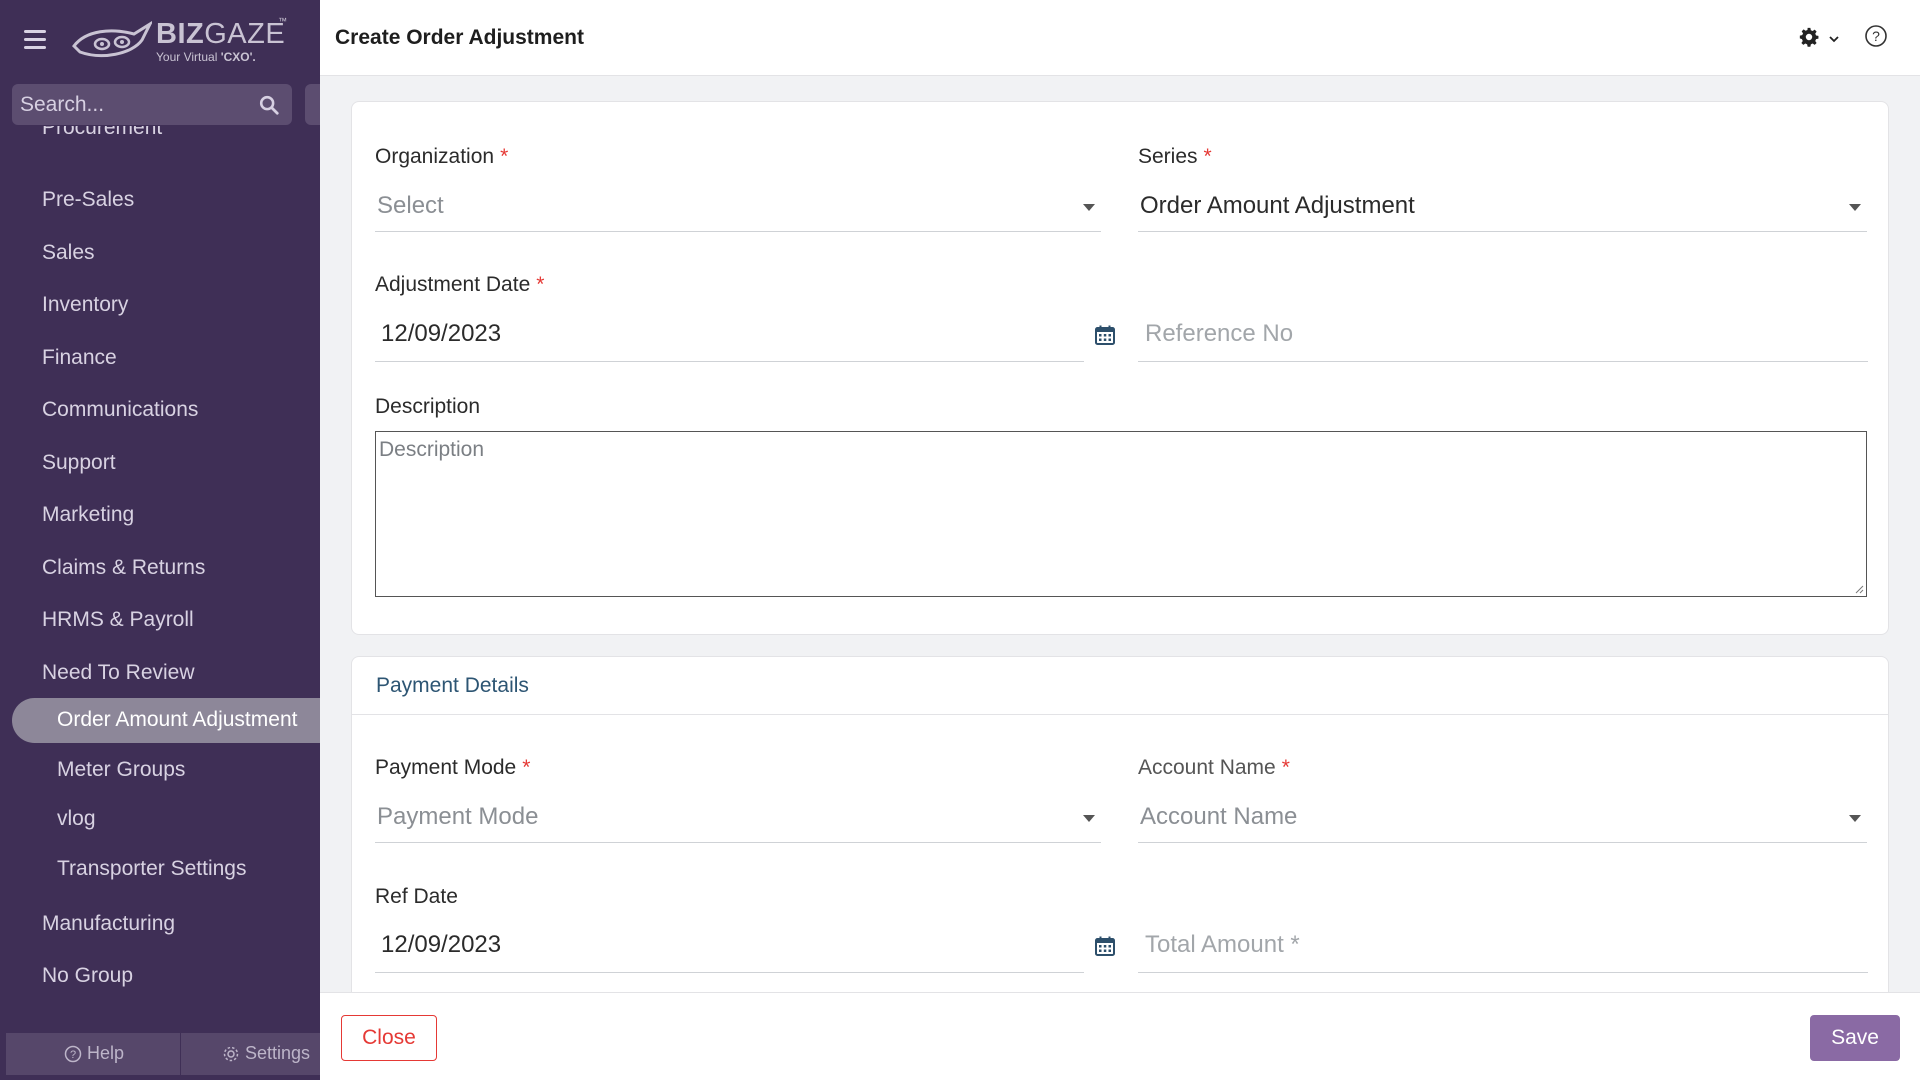 This screenshot has width=1920, height=1080. What do you see at coordinates (106, 1053) in the screenshot?
I see `help-label: Help` at bounding box center [106, 1053].